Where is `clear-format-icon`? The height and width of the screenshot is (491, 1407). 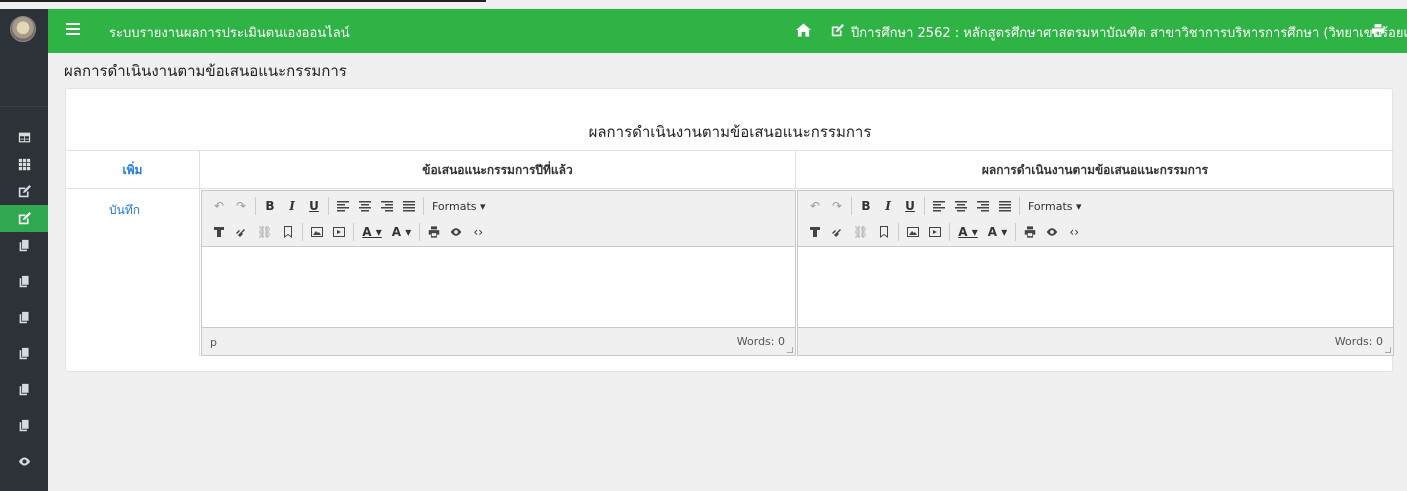
clear-format-icon is located at coordinates (219, 232).